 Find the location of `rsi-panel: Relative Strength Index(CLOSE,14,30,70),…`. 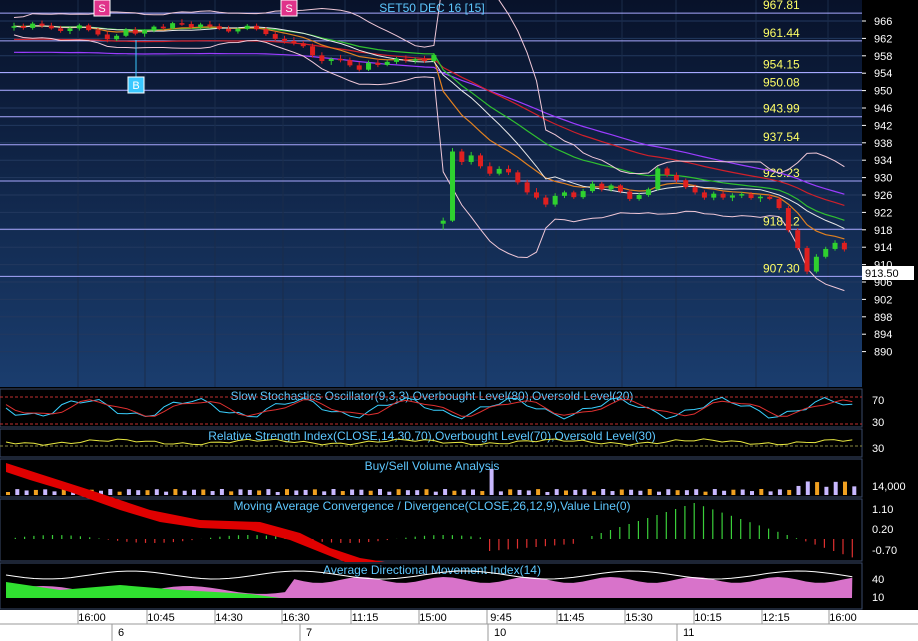

rsi-panel: Relative Strength Index(CLOSE,14,30,70),… is located at coordinates (442, 443).